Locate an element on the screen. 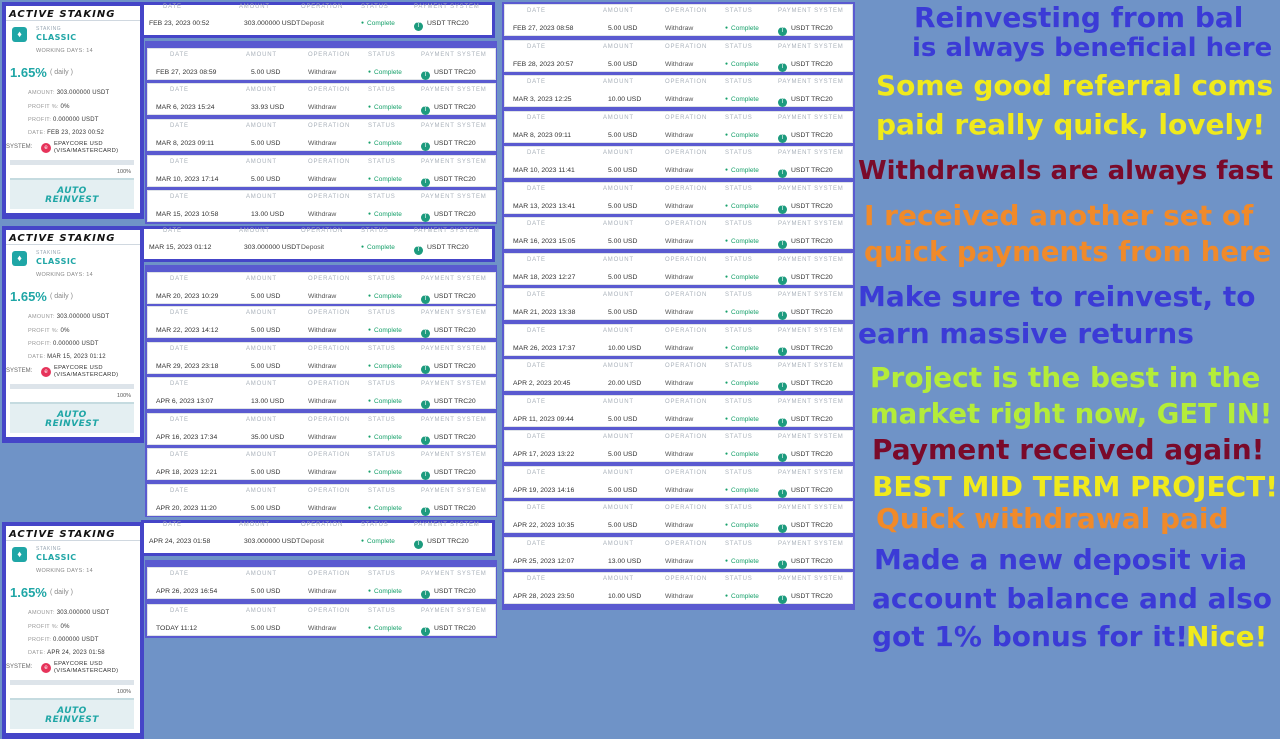 This screenshot has width=1280, height=739. rate-period: ( daily ) is located at coordinates (61, 592).